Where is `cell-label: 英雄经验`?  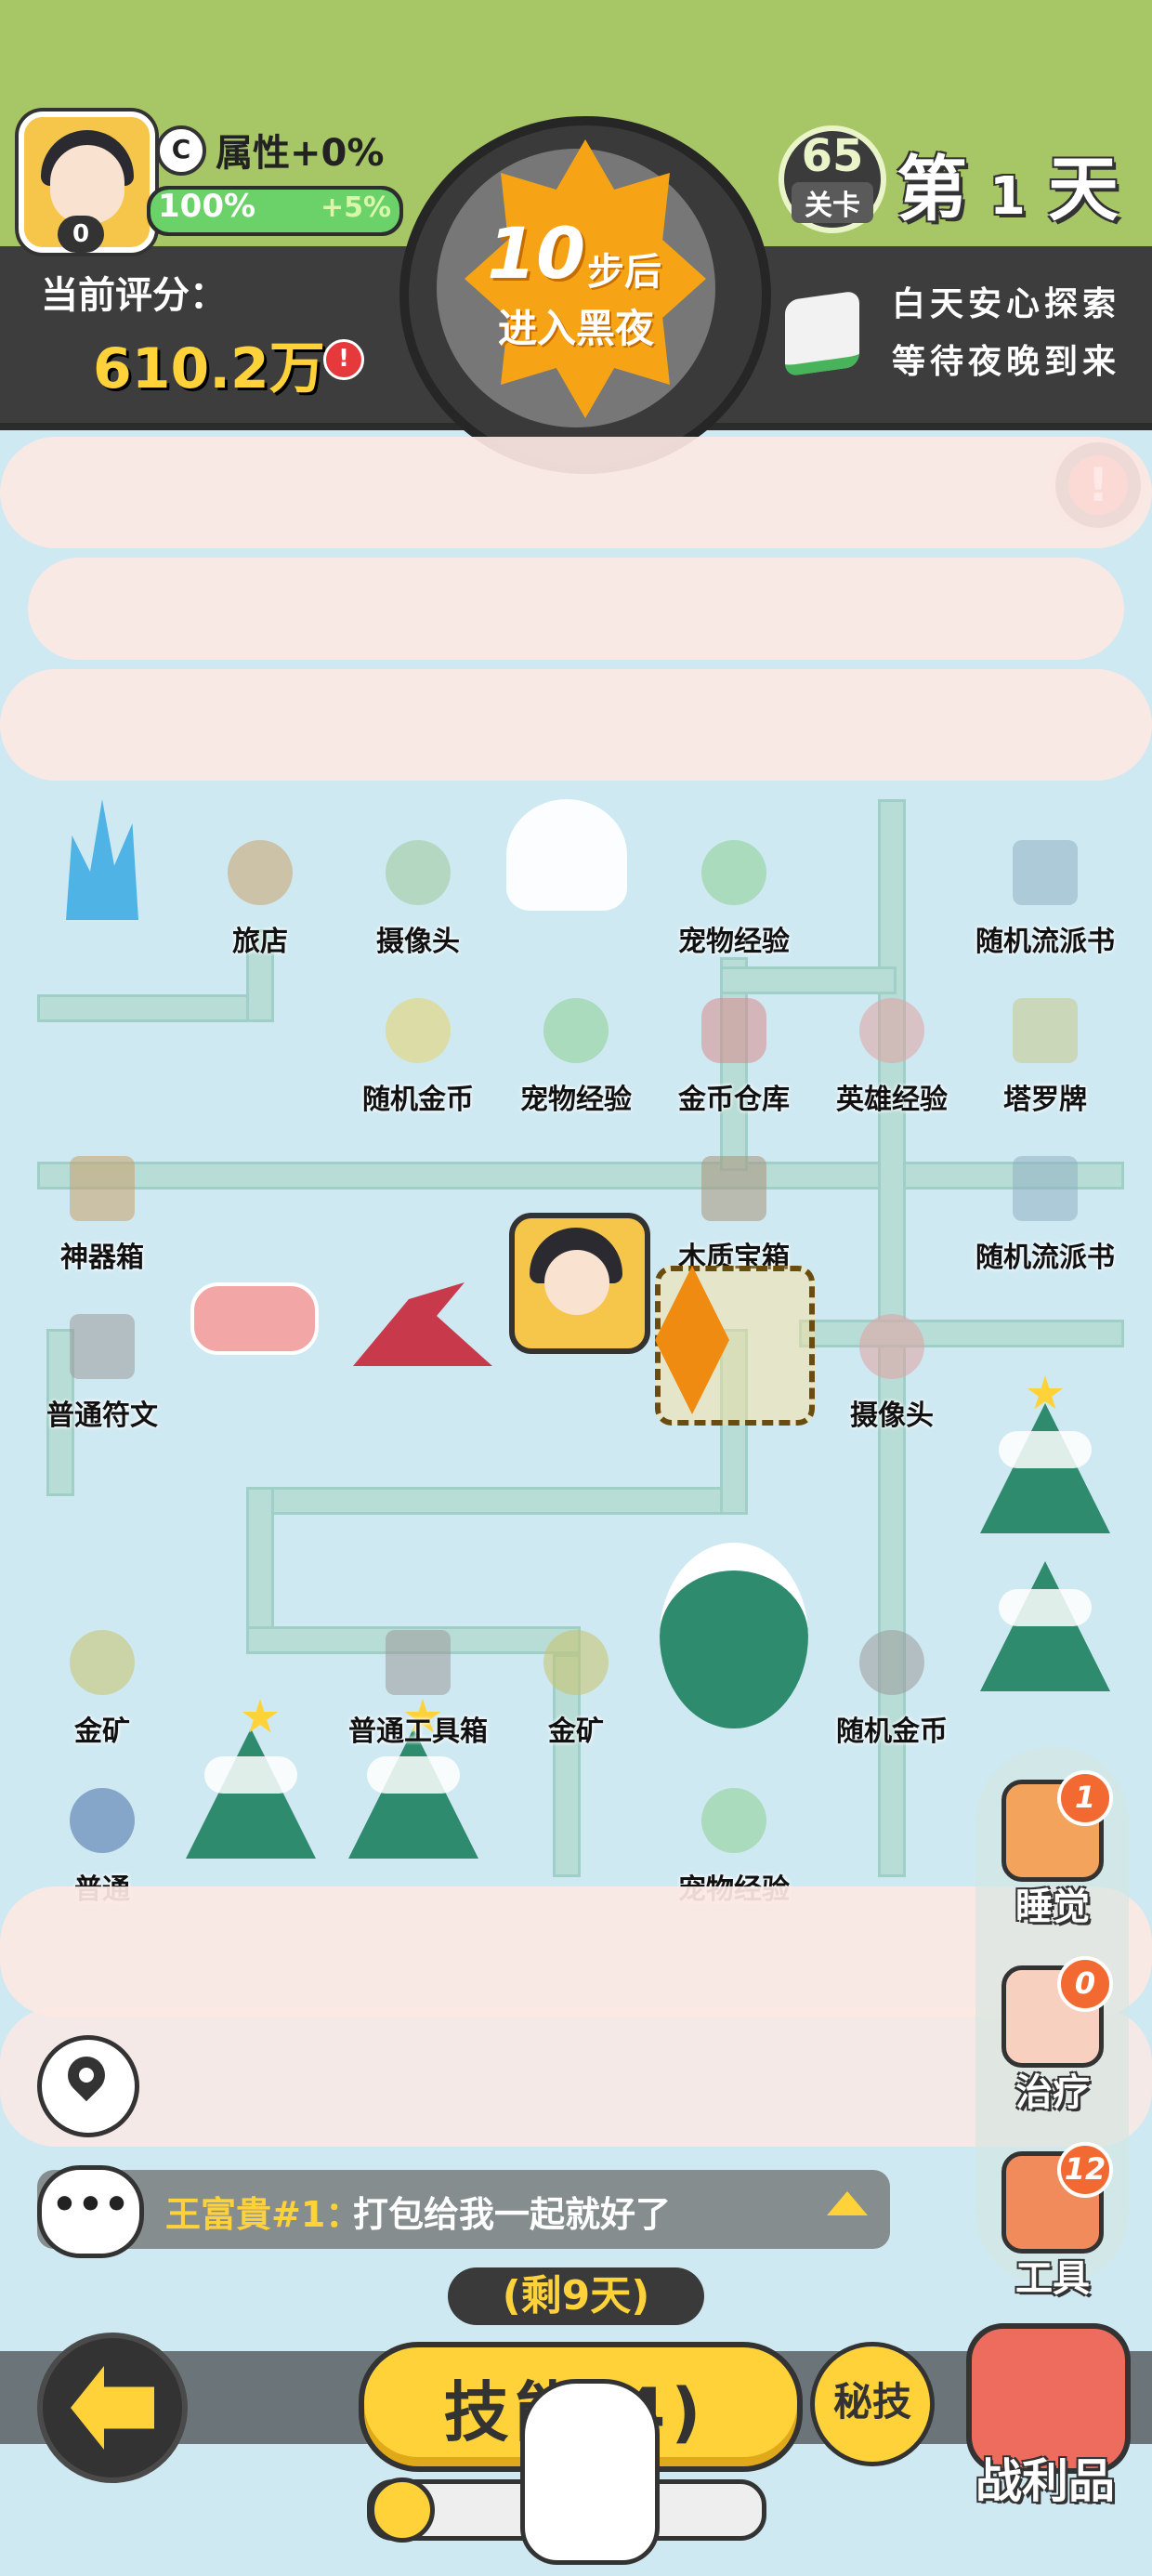 cell-label: 英雄经验 is located at coordinates (892, 1100).